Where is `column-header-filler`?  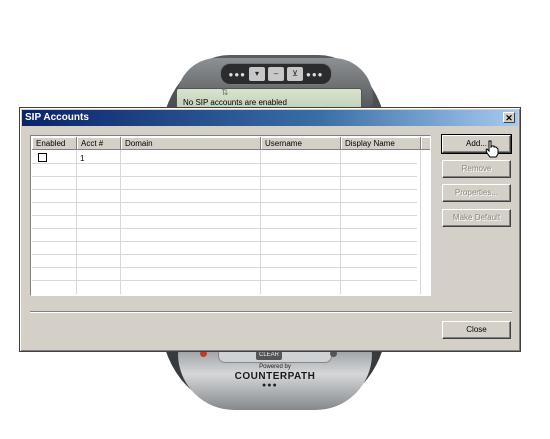 column-header-filler is located at coordinates (425, 143).